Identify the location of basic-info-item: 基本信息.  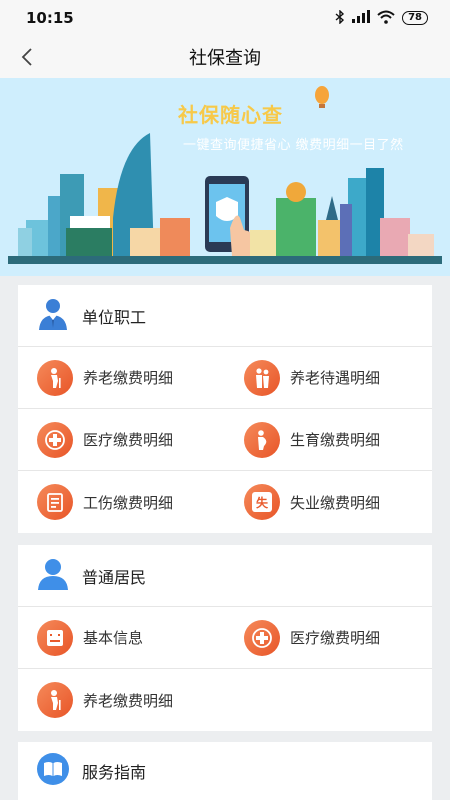
(121, 637).